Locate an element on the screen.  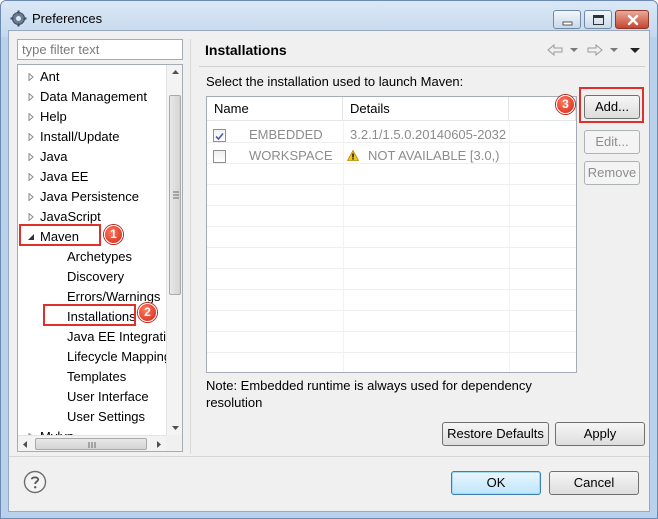
tree-item-archetypes: Archetypes is located at coordinates (99, 257).